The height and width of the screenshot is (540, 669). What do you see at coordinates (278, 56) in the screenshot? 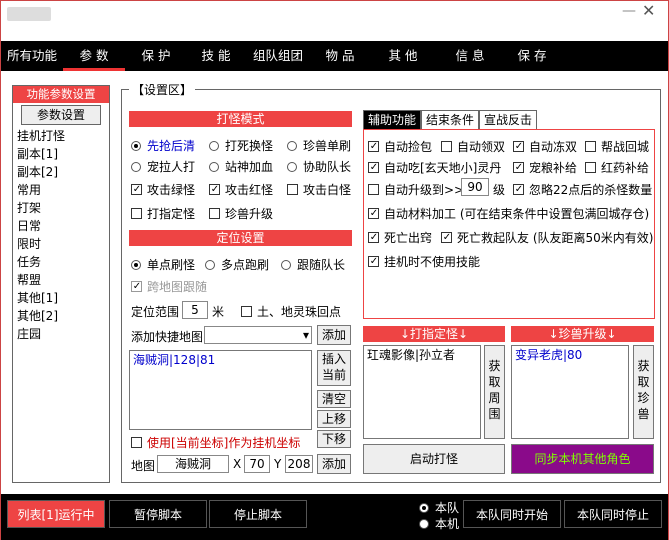
I see `tab-team: 组队组团` at bounding box center [278, 56].